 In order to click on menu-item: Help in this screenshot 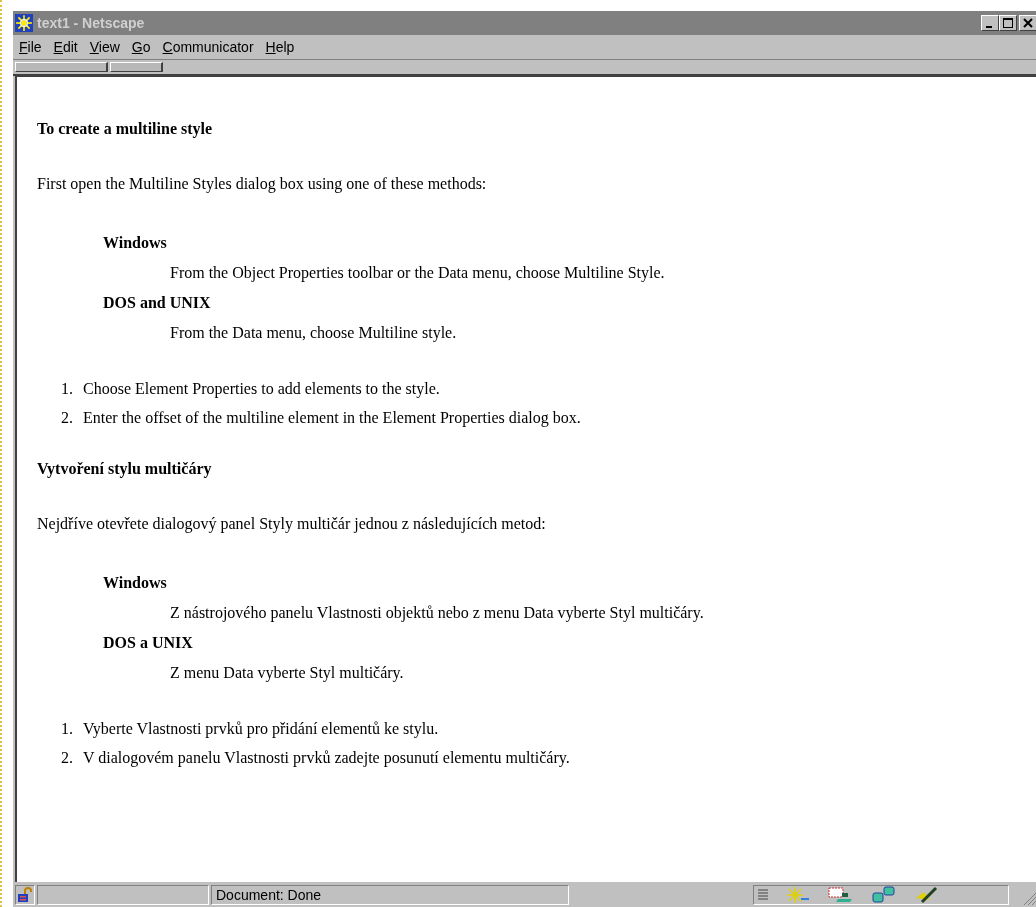, I will do `click(280, 47)`.